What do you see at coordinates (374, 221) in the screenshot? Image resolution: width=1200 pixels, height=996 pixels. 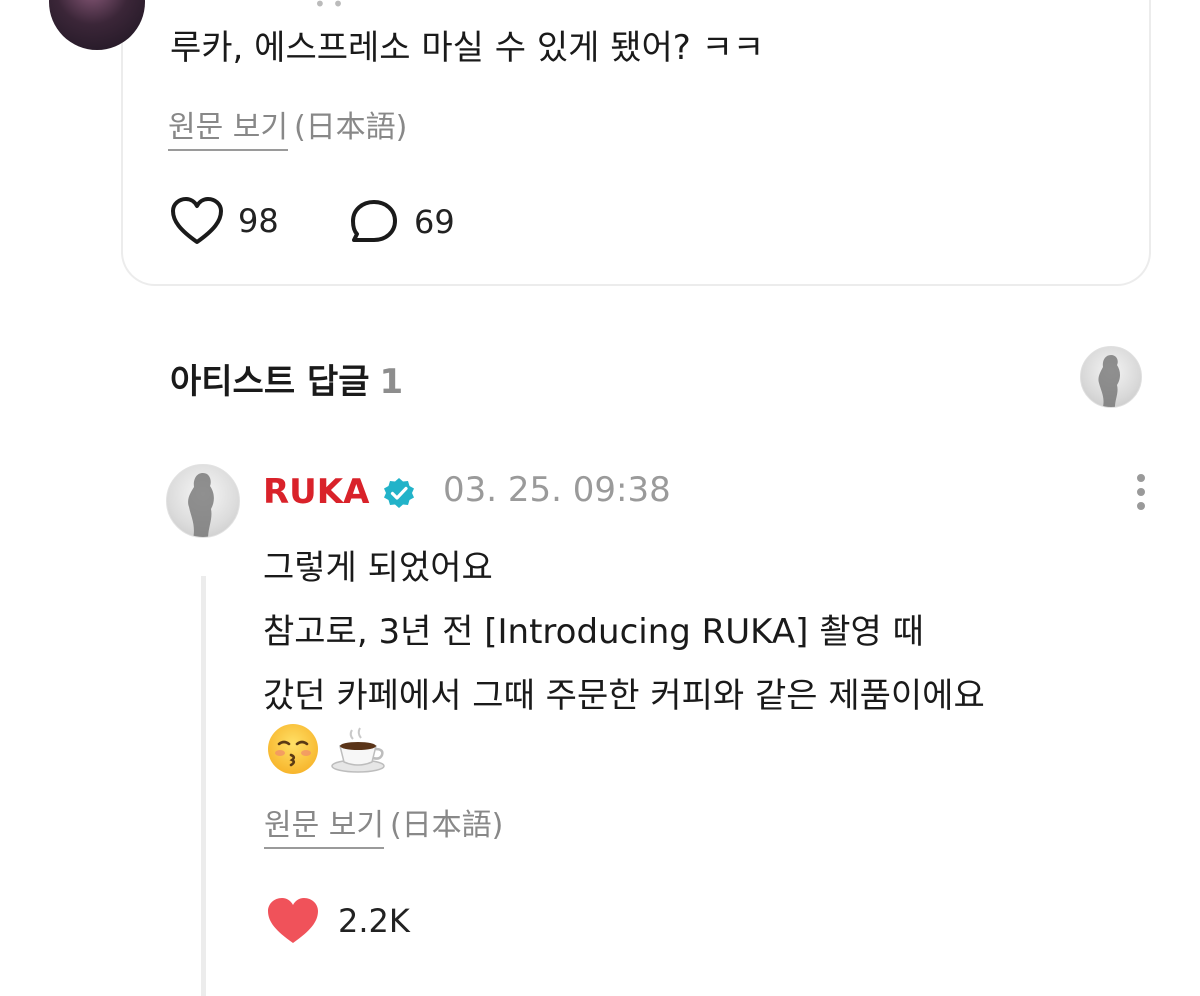 I see `comment-bubble-icon` at bounding box center [374, 221].